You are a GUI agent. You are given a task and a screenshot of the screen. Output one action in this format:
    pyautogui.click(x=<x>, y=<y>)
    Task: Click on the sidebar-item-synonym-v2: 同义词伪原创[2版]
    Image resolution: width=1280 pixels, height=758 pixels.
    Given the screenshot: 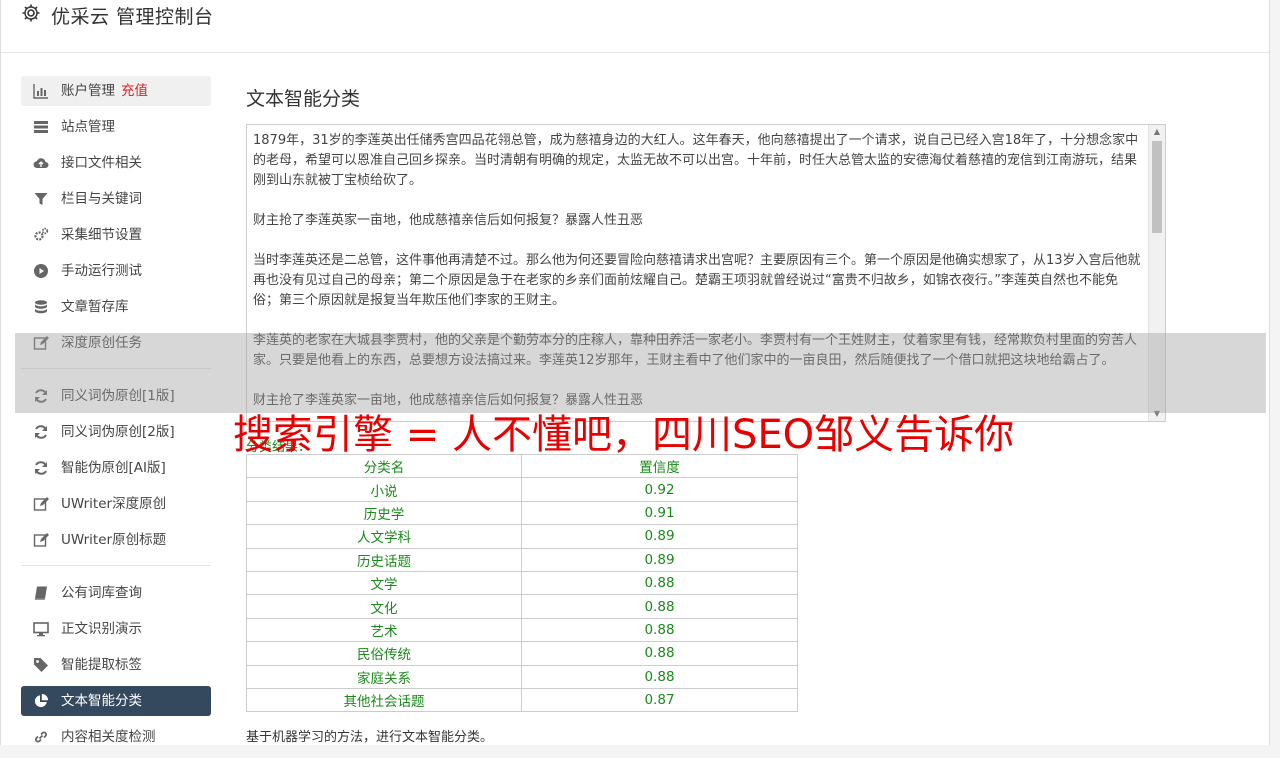 What is the action you would take?
    pyautogui.click(x=116, y=432)
    